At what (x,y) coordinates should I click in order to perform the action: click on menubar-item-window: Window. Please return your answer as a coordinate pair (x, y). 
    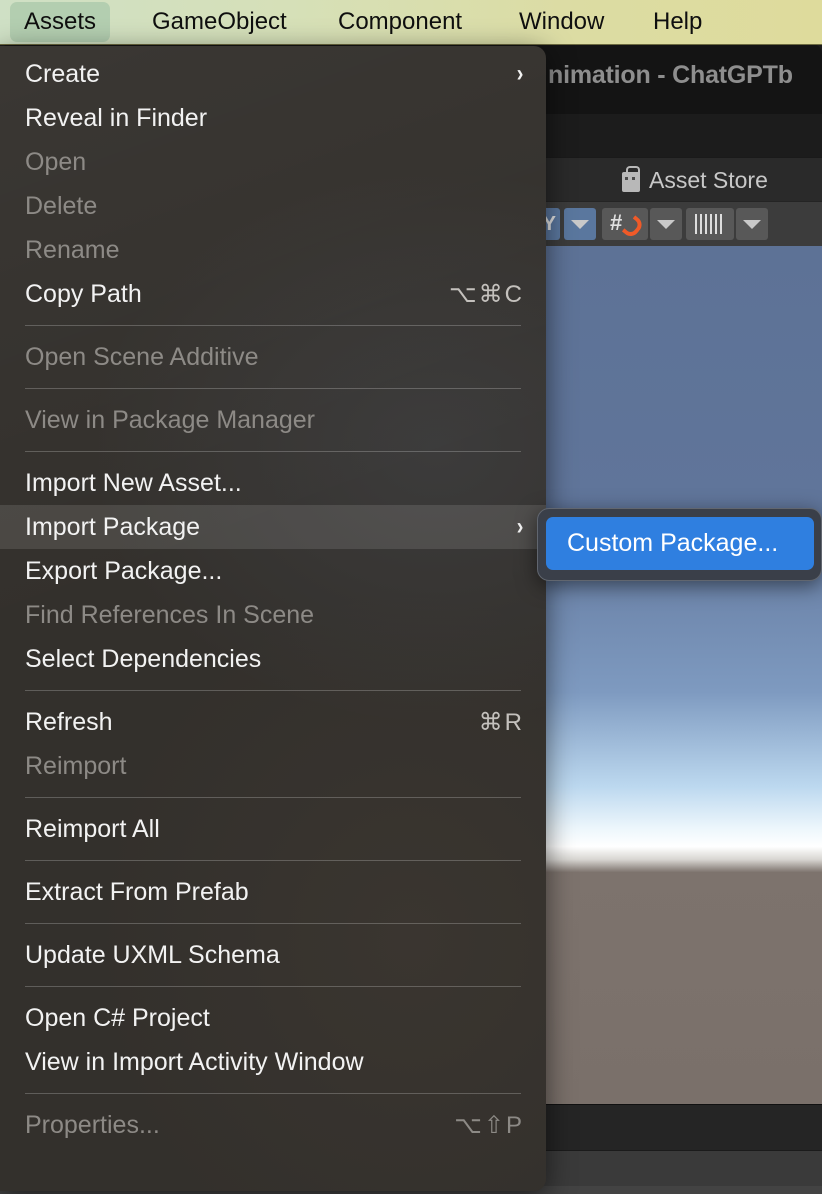
    Looking at the image, I should click on (561, 22).